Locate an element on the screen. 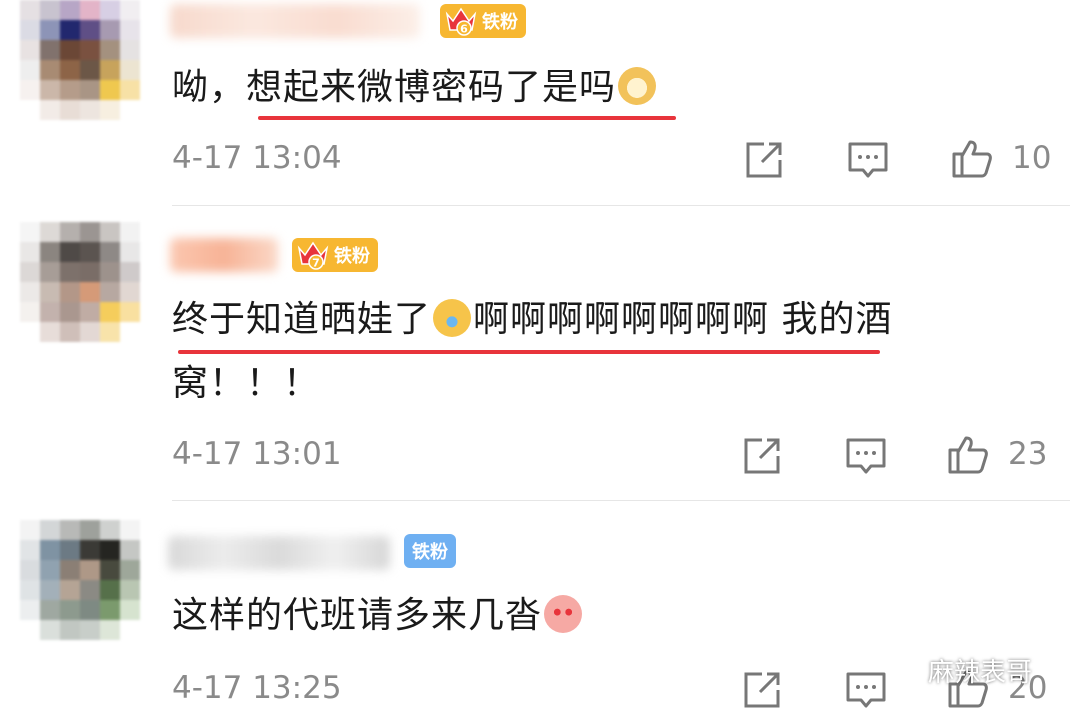  like-count: 10 is located at coordinates (1032, 158).